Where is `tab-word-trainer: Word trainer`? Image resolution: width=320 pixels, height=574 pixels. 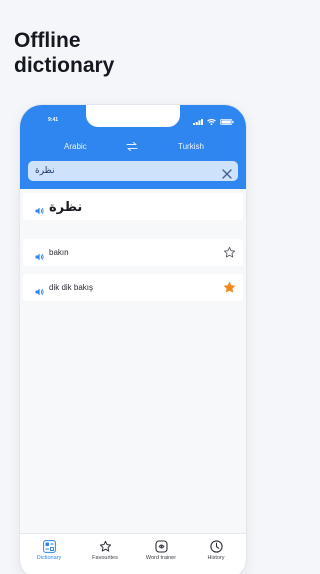
tab-word-trainer: Word trainer is located at coordinates (161, 549).